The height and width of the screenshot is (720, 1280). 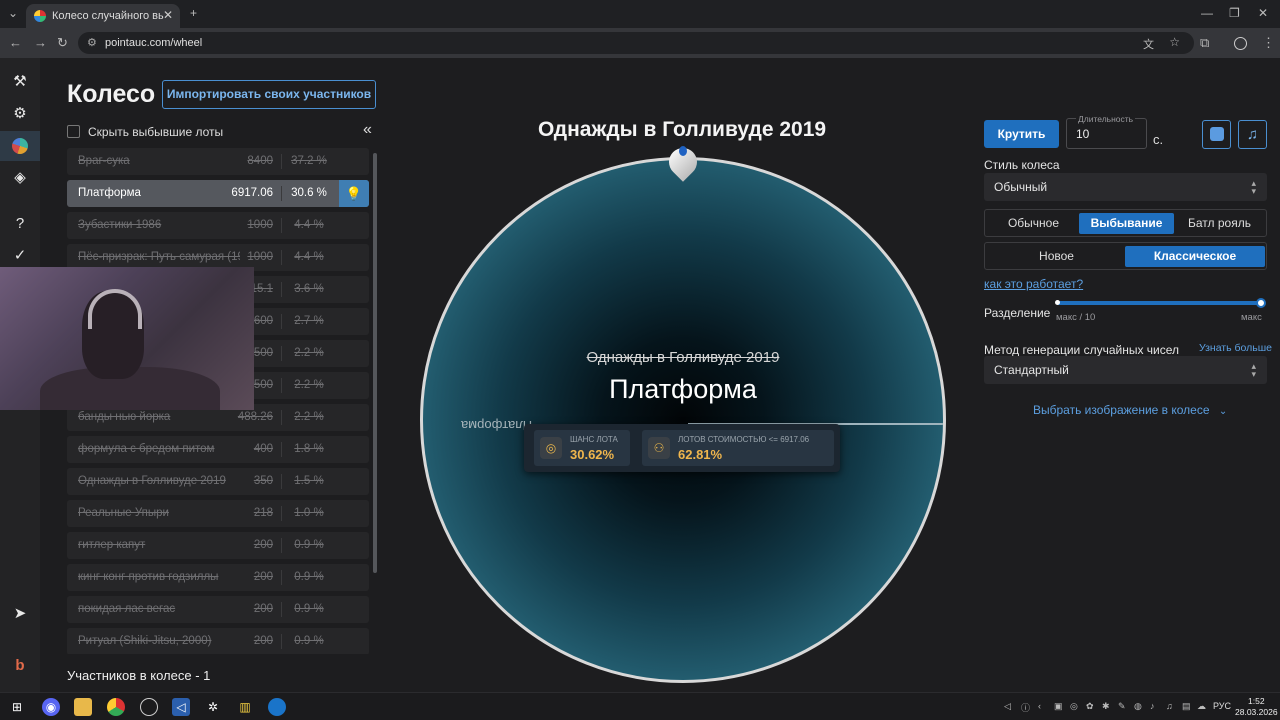 I want to click on system-clock: 1:52 28.03.2026, so click(x=1256, y=707).